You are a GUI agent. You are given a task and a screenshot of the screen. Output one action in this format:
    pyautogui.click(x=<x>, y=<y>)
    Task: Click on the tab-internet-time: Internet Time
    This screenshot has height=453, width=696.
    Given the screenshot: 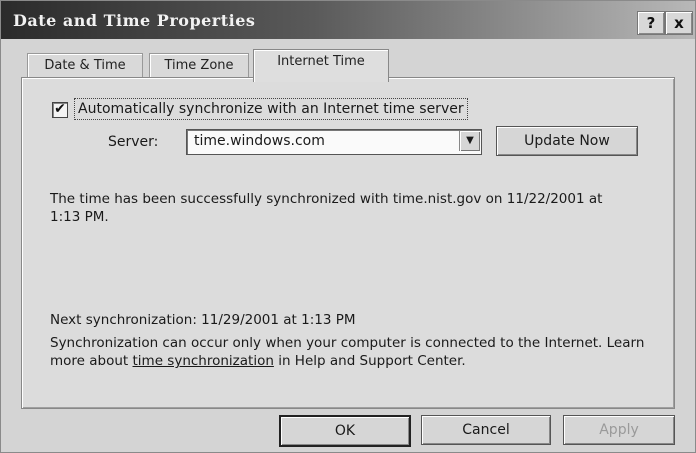 What is the action you would take?
    pyautogui.click(x=321, y=65)
    